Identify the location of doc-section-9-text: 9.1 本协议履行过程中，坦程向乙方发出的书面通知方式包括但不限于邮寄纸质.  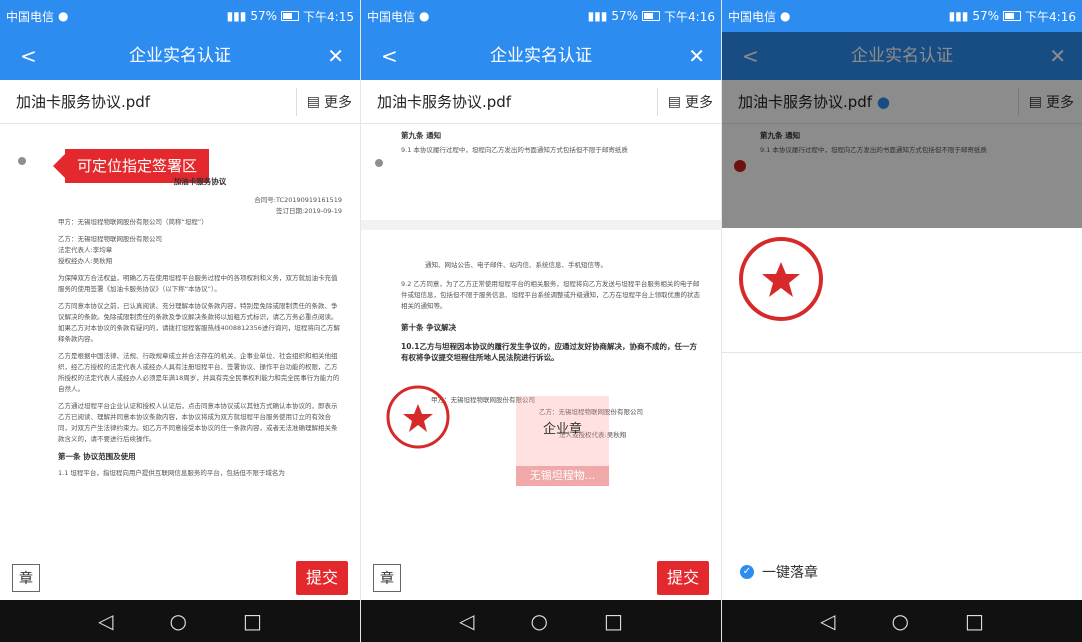
(514, 150).